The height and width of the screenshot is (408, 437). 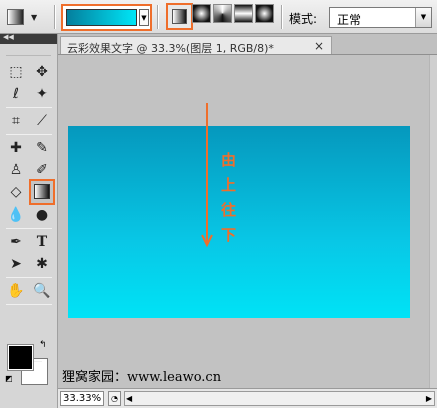 What do you see at coordinates (16, 215) in the screenshot?
I see `blur-icon: 💧` at bounding box center [16, 215].